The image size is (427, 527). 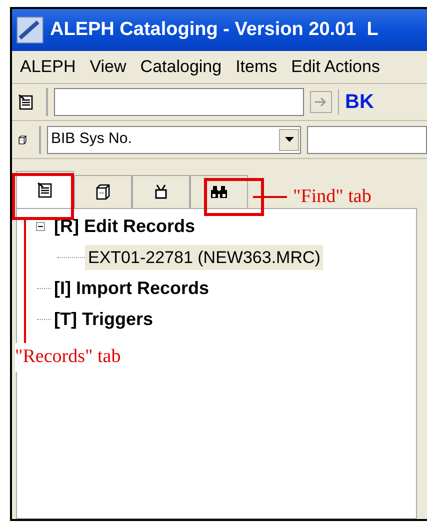 I want to click on book-icon, so click(x=103, y=192).